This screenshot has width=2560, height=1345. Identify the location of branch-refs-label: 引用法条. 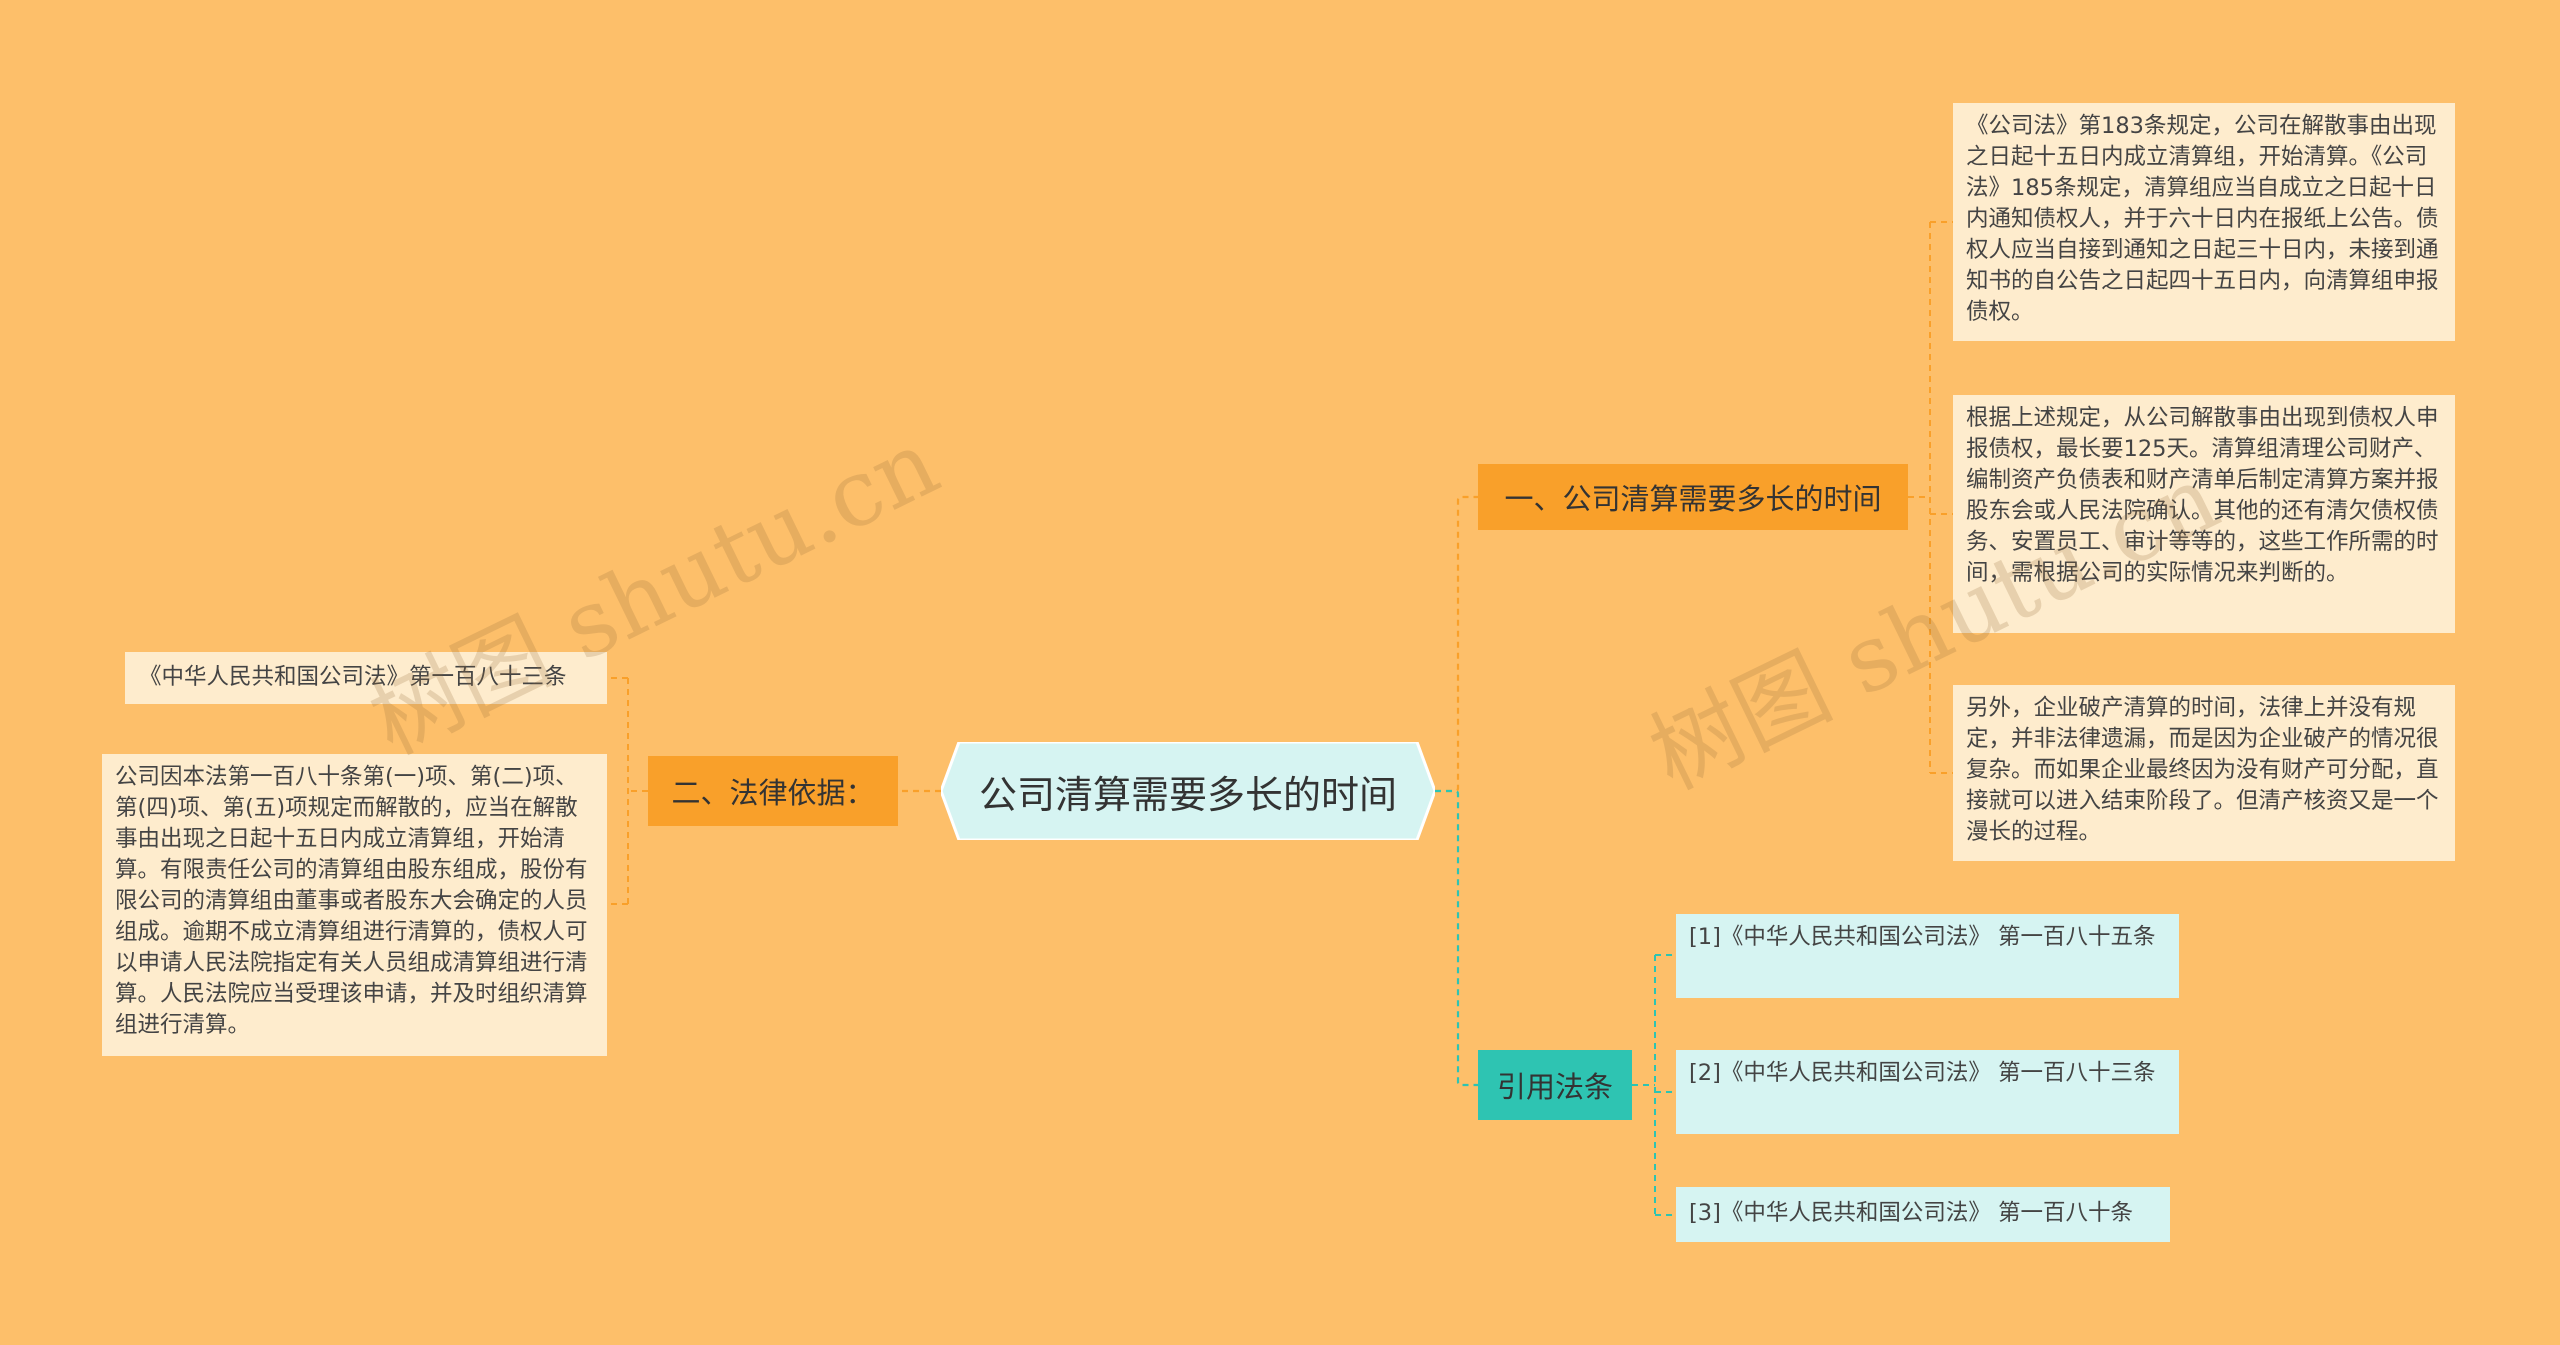
(1554, 1087).